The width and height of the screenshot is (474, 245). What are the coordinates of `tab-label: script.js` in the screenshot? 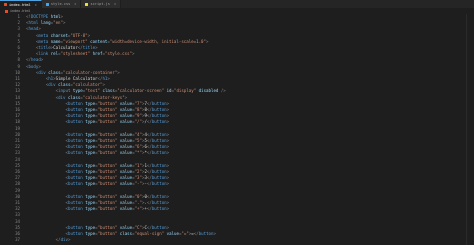 It's located at (100, 4).